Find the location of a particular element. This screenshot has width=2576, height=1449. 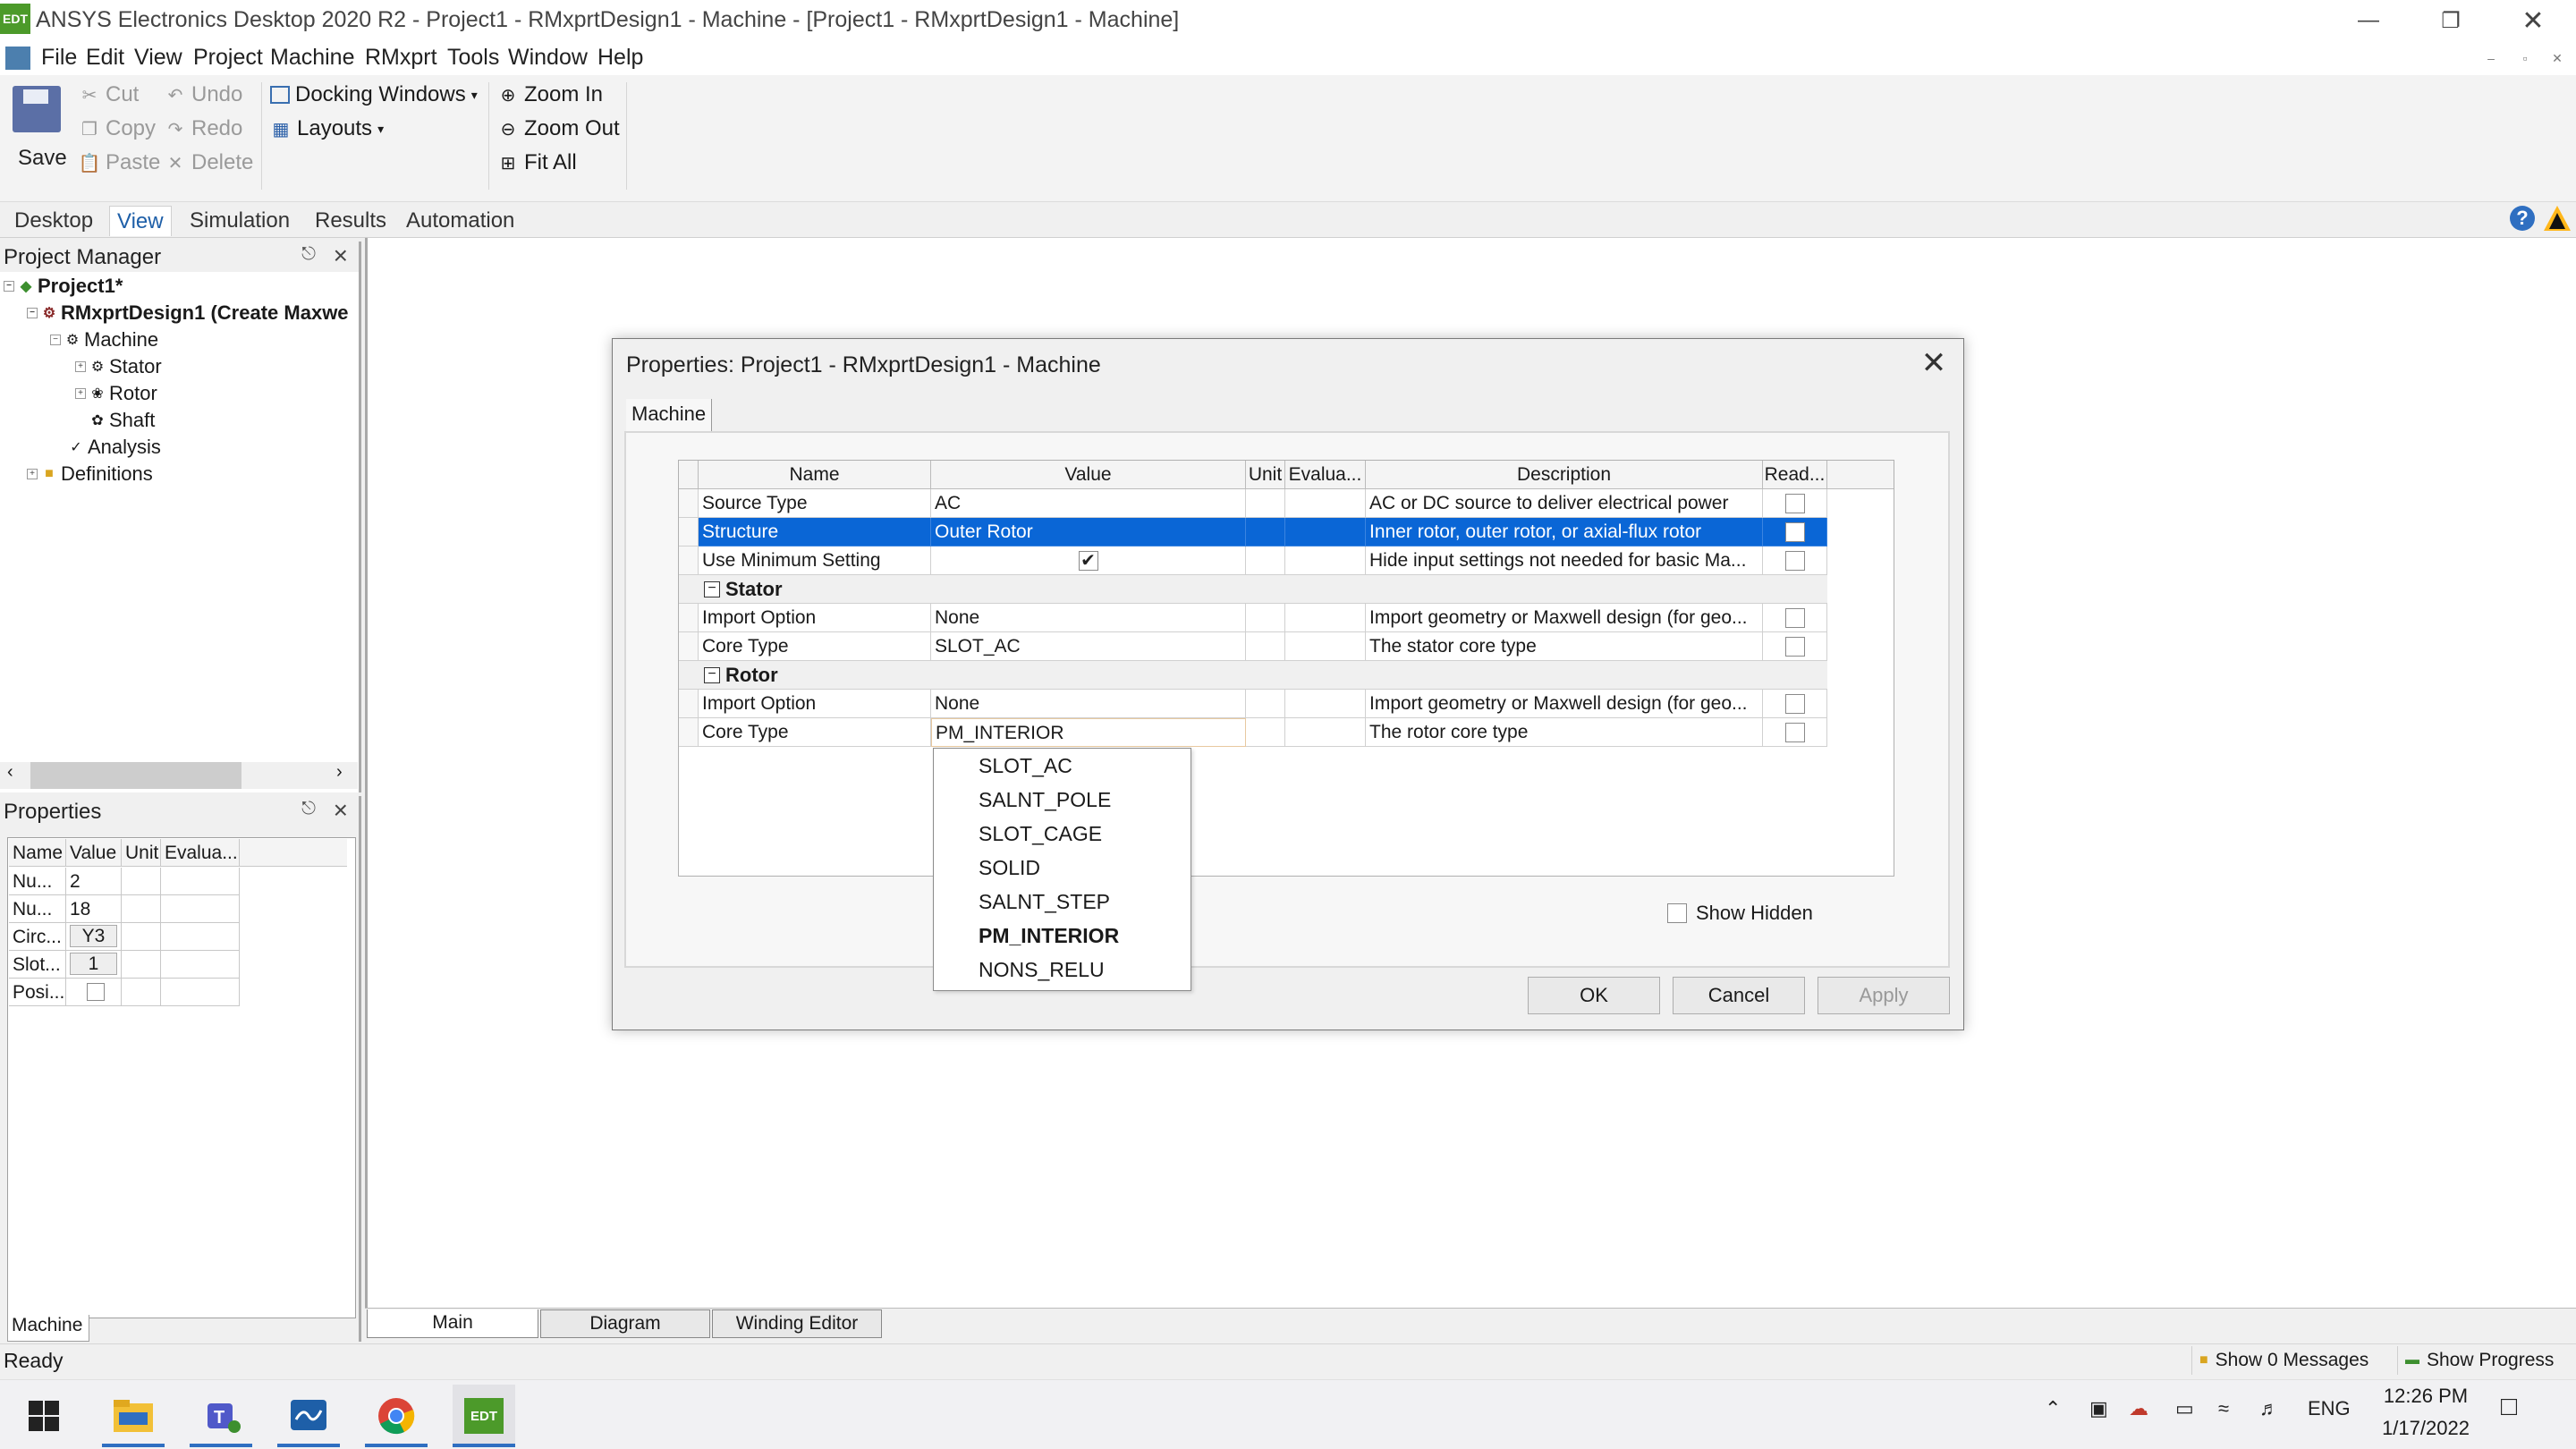

delete-button: ✕ Delete is located at coordinates (209, 162).